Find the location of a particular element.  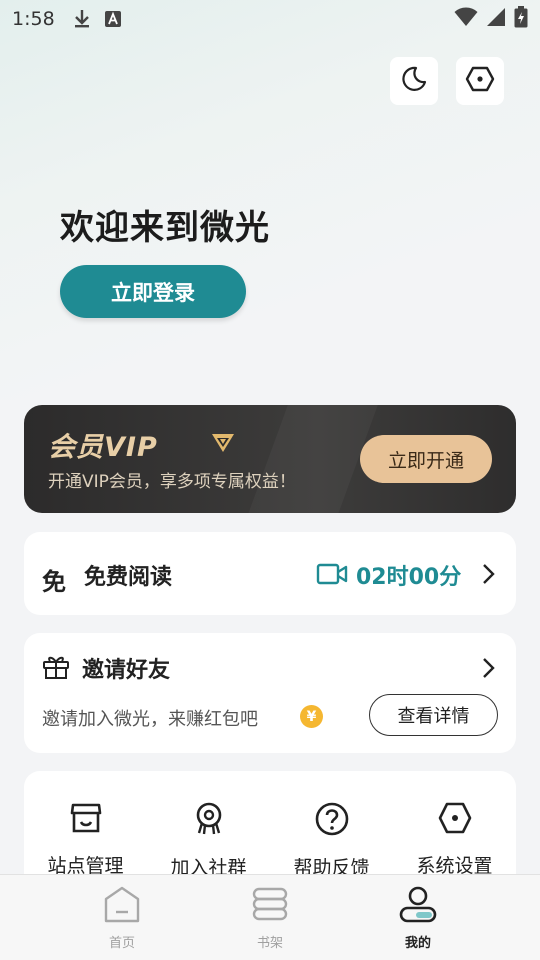

nav-label: 书架 is located at coordinates (269, 943).